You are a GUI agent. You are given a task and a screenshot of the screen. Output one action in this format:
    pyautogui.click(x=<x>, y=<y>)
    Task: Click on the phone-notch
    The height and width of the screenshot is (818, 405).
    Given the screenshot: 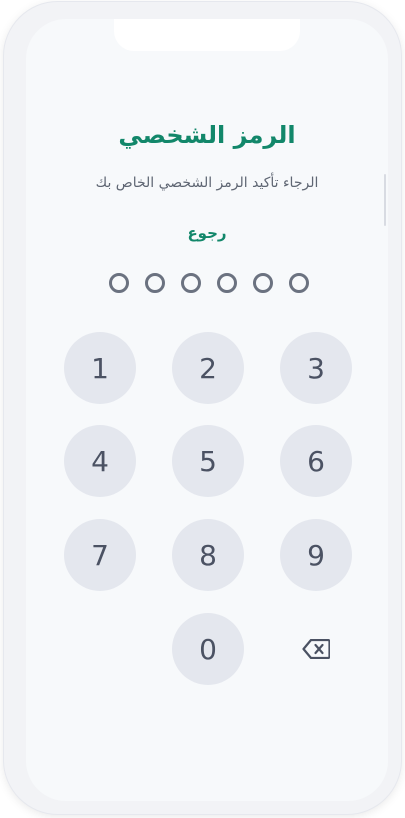 What is the action you would take?
    pyautogui.click(x=207, y=35)
    